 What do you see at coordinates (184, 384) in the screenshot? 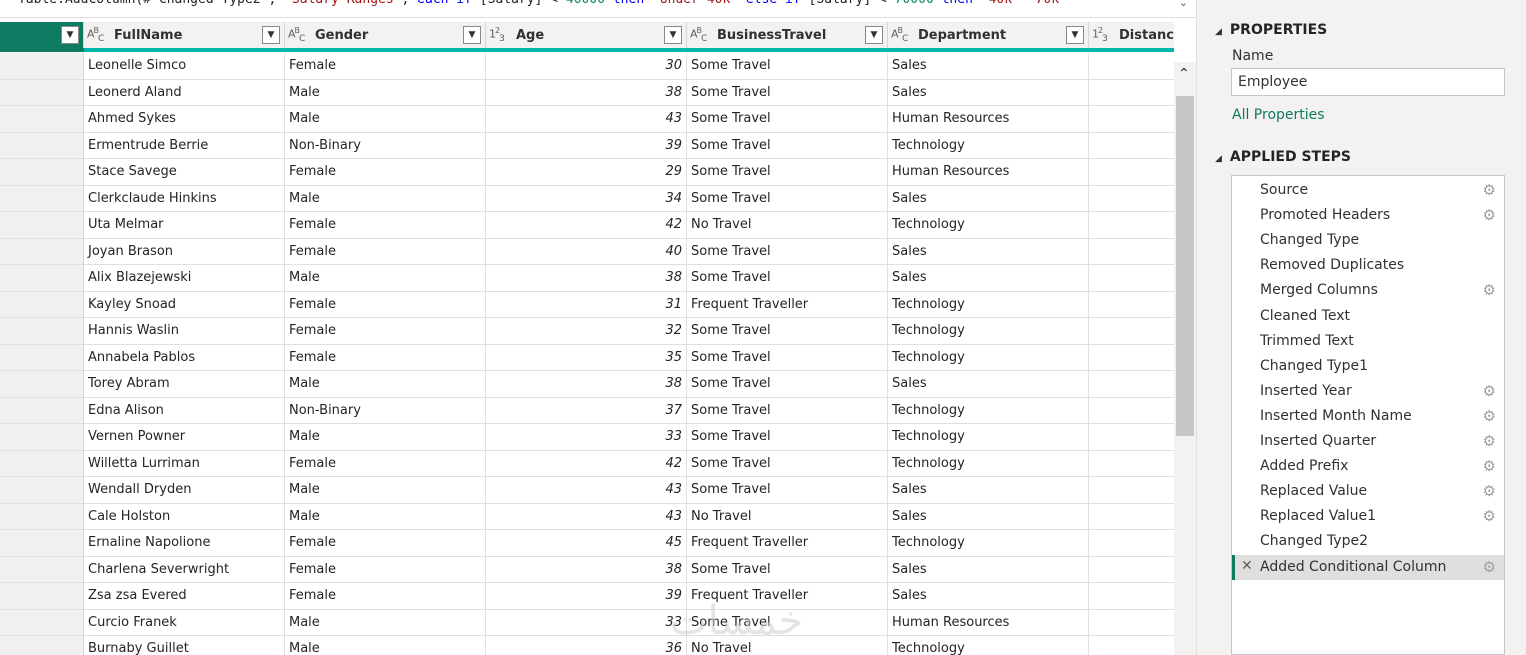
I see `cell-fullname: Torey Abram` at bounding box center [184, 384].